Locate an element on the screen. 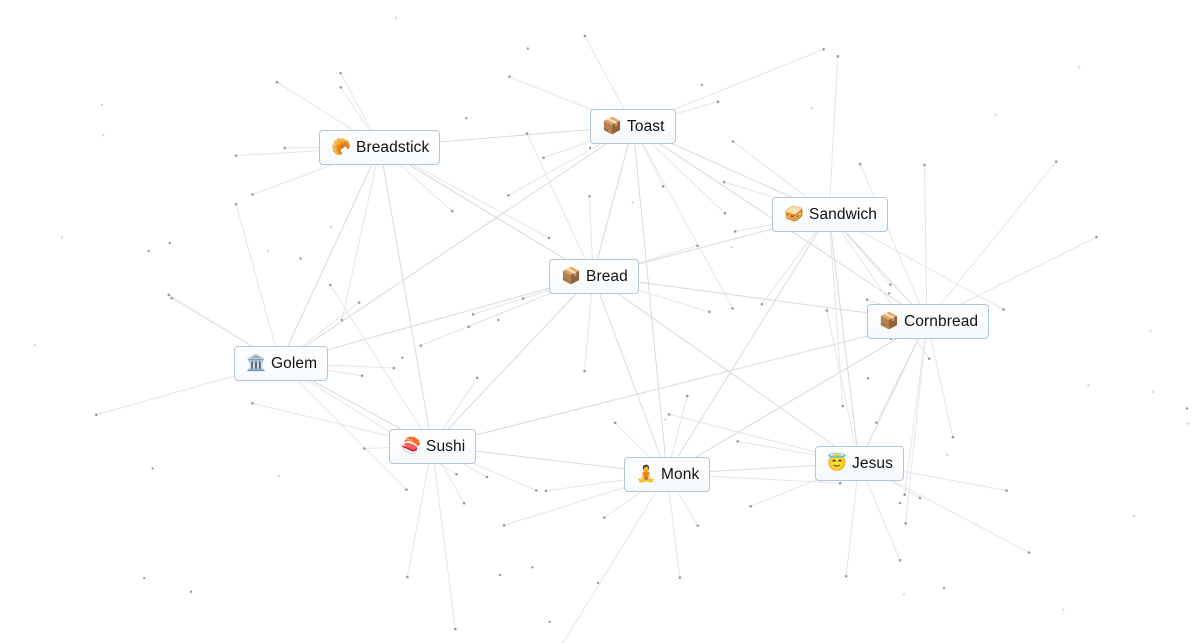 Image resolution: width=1199 pixels, height=643 pixels. node-label: Monk is located at coordinates (680, 474).